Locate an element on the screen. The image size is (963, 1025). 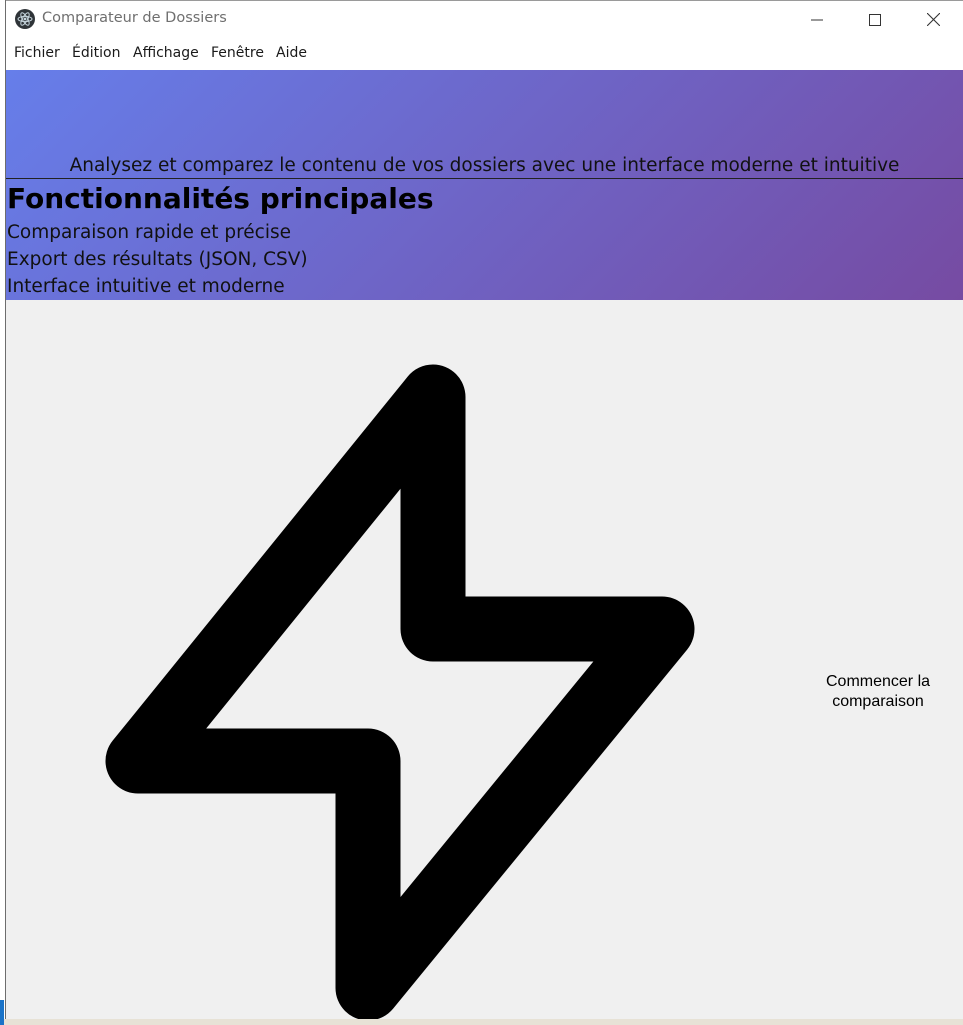
electron-app-icon is located at coordinates (25, 19).